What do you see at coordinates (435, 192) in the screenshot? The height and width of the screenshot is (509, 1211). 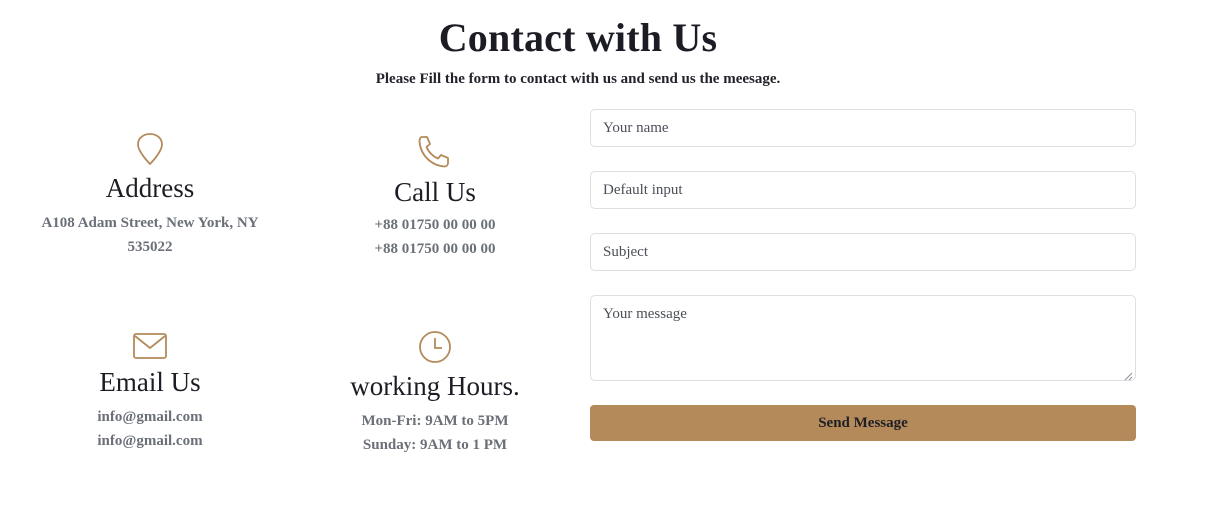 I see `call-heading: Call Us` at bounding box center [435, 192].